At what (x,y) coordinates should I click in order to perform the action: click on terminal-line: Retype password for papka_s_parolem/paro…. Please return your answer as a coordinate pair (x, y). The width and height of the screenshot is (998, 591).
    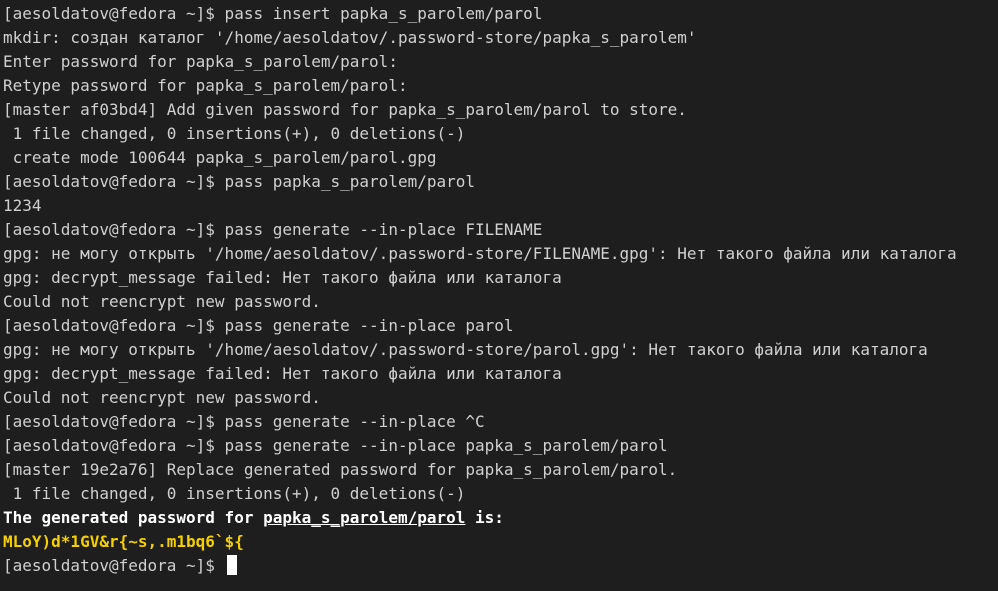
    Looking at the image, I should click on (205, 85).